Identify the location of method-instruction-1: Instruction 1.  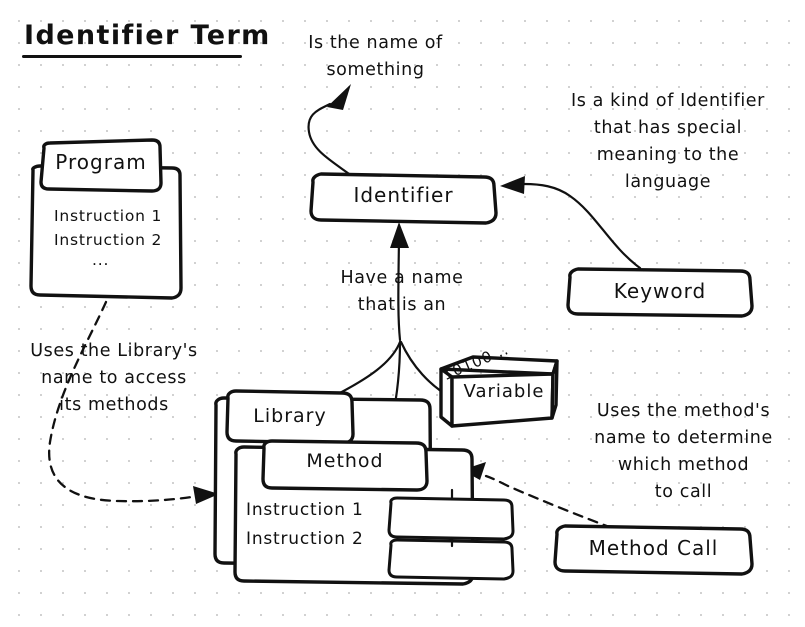
(305, 510).